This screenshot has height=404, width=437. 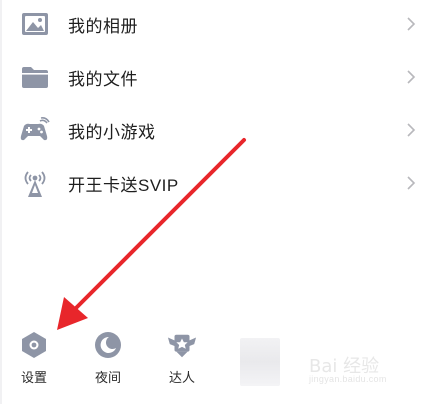 I want to click on night-mode-button: 夜间, so click(x=108, y=358).